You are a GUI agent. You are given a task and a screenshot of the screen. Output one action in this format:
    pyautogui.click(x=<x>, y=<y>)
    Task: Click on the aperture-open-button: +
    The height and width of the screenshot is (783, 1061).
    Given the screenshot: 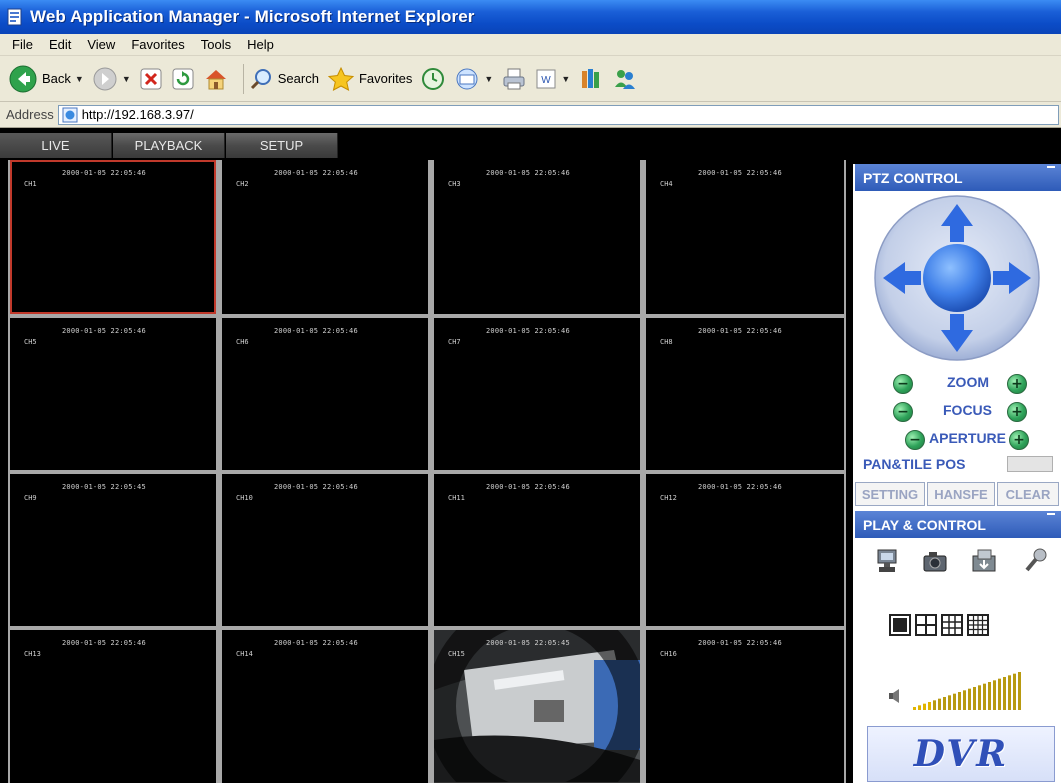 What is the action you would take?
    pyautogui.click(x=1019, y=440)
    